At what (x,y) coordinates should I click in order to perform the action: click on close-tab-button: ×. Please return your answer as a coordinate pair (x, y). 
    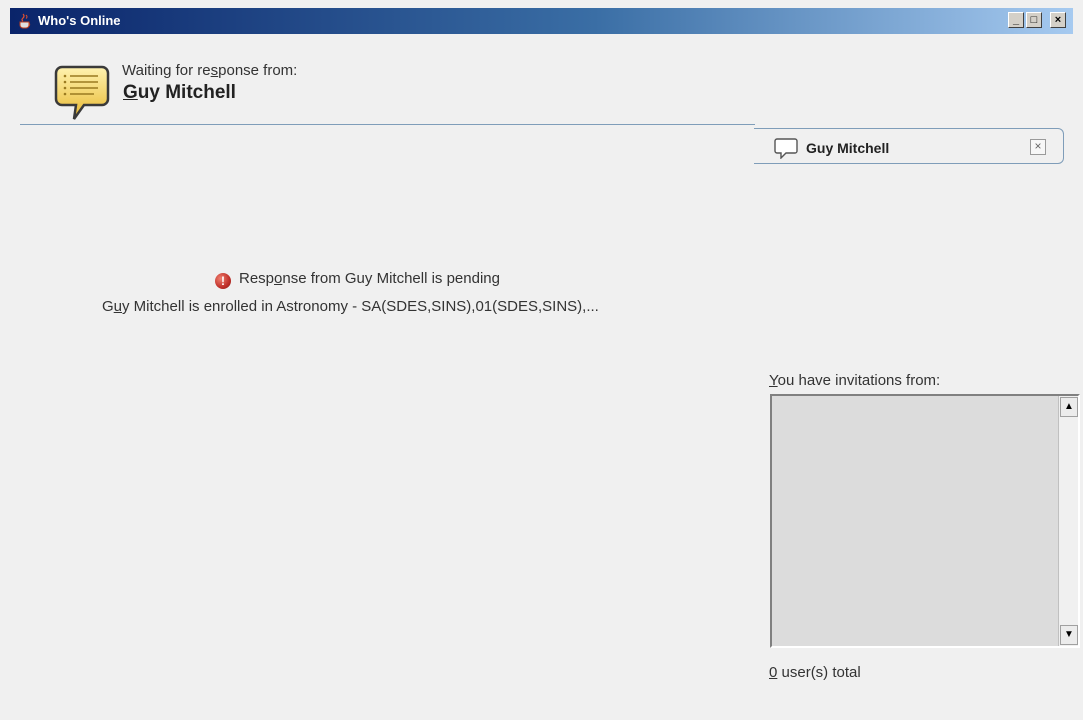
    Looking at the image, I should click on (1038, 147).